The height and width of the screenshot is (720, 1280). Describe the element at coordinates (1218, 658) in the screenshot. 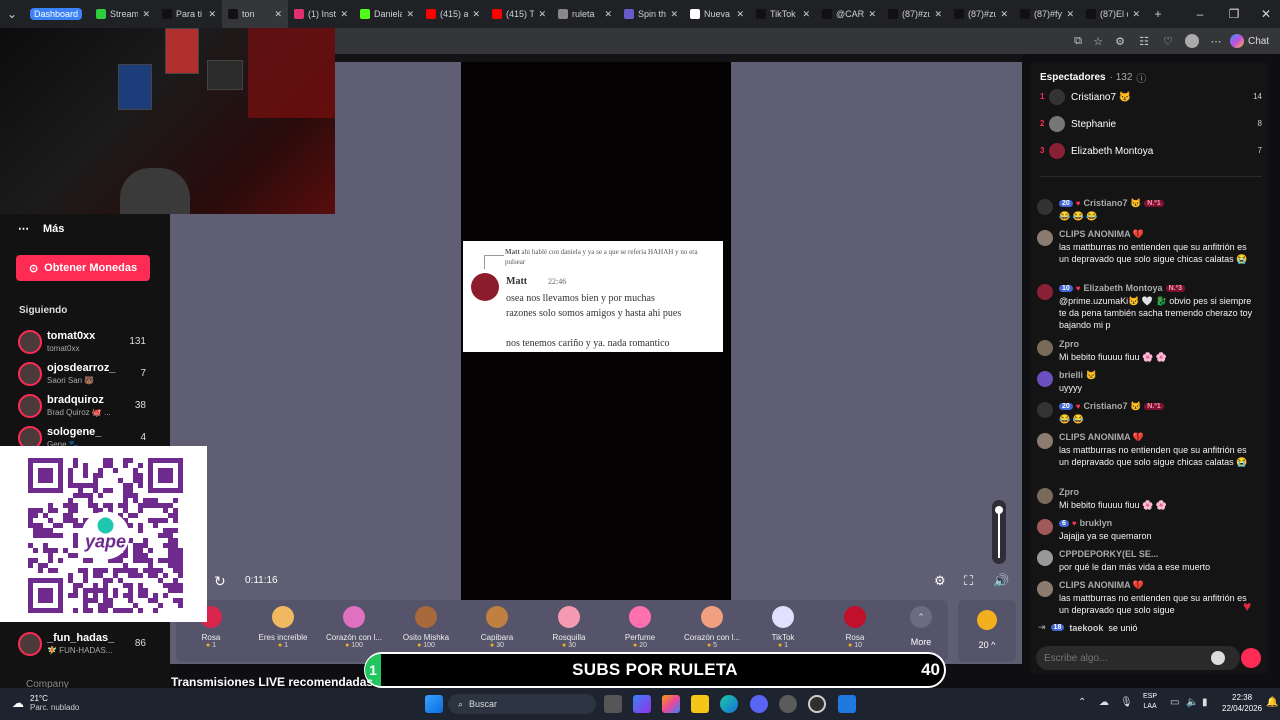

I see `emoji-icon` at that location.